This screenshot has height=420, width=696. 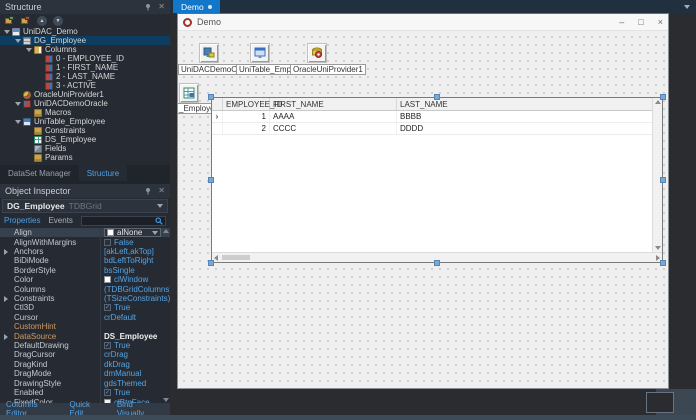 What do you see at coordinates (657, 248) in the screenshot?
I see `scroll-down-icon` at bounding box center [657, 248].